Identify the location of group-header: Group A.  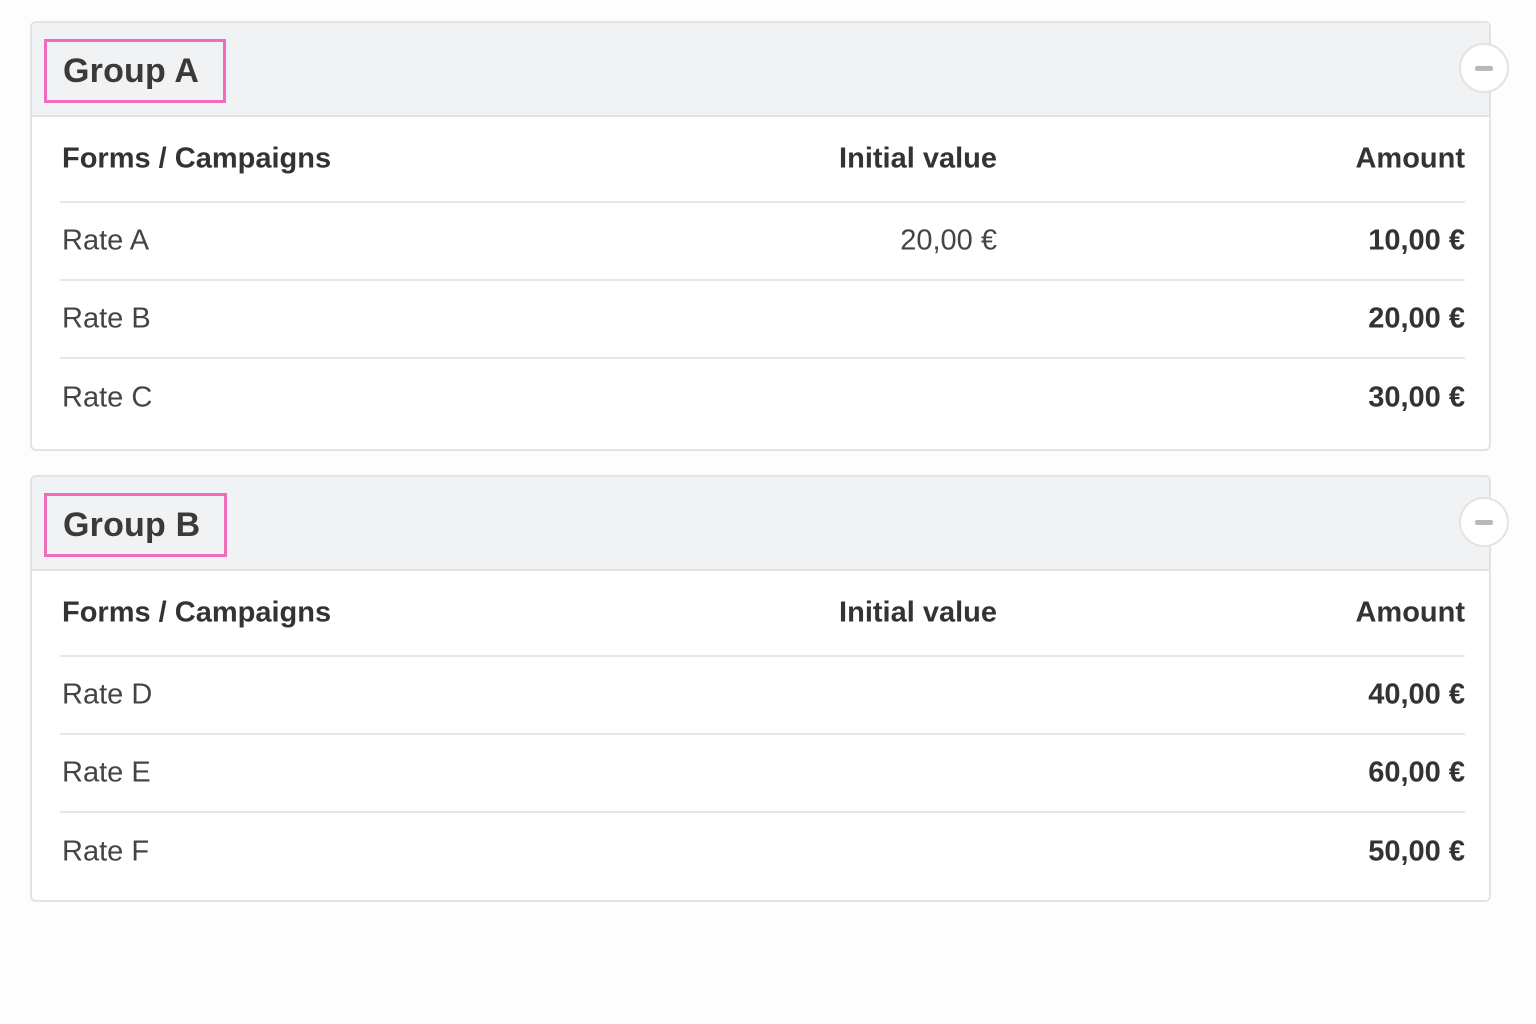
(770, 70).